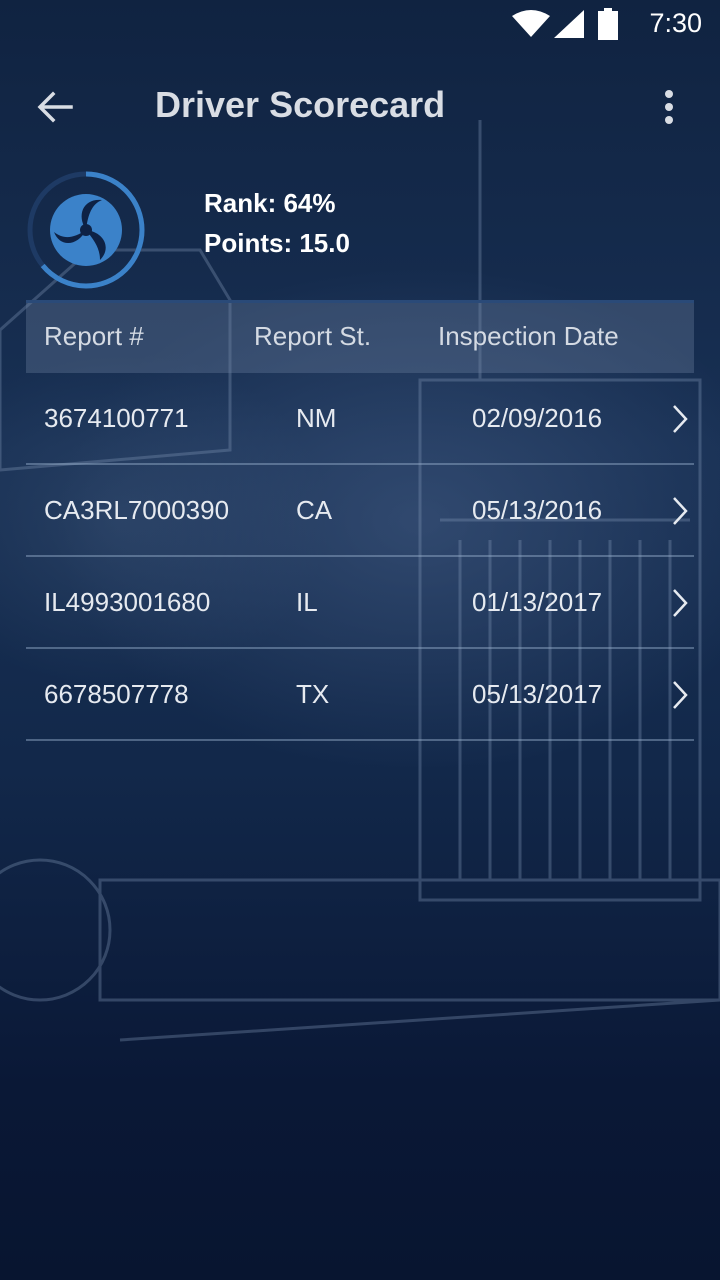 The image size is (720, 1280). I want to click on signal-icon, so click(569, 24).